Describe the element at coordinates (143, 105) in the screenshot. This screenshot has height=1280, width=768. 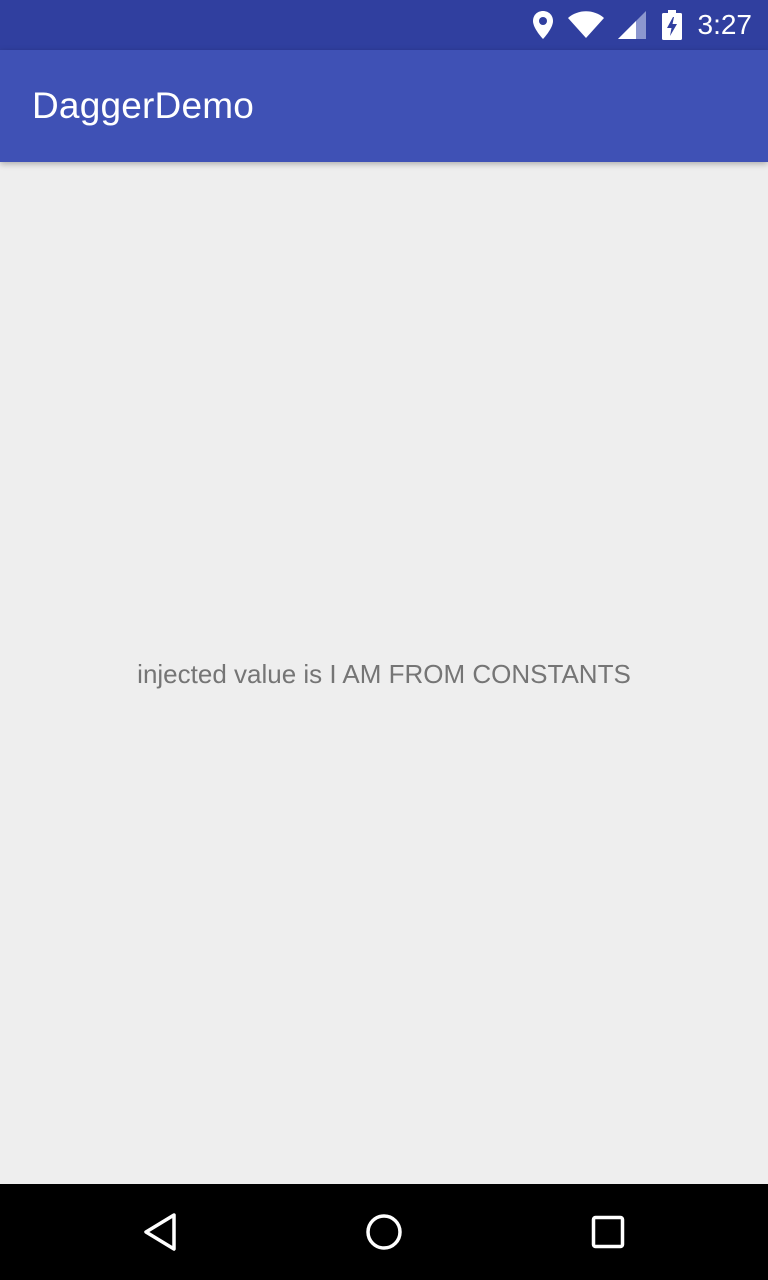
I see `app-title: DaggerDemo` at that location.